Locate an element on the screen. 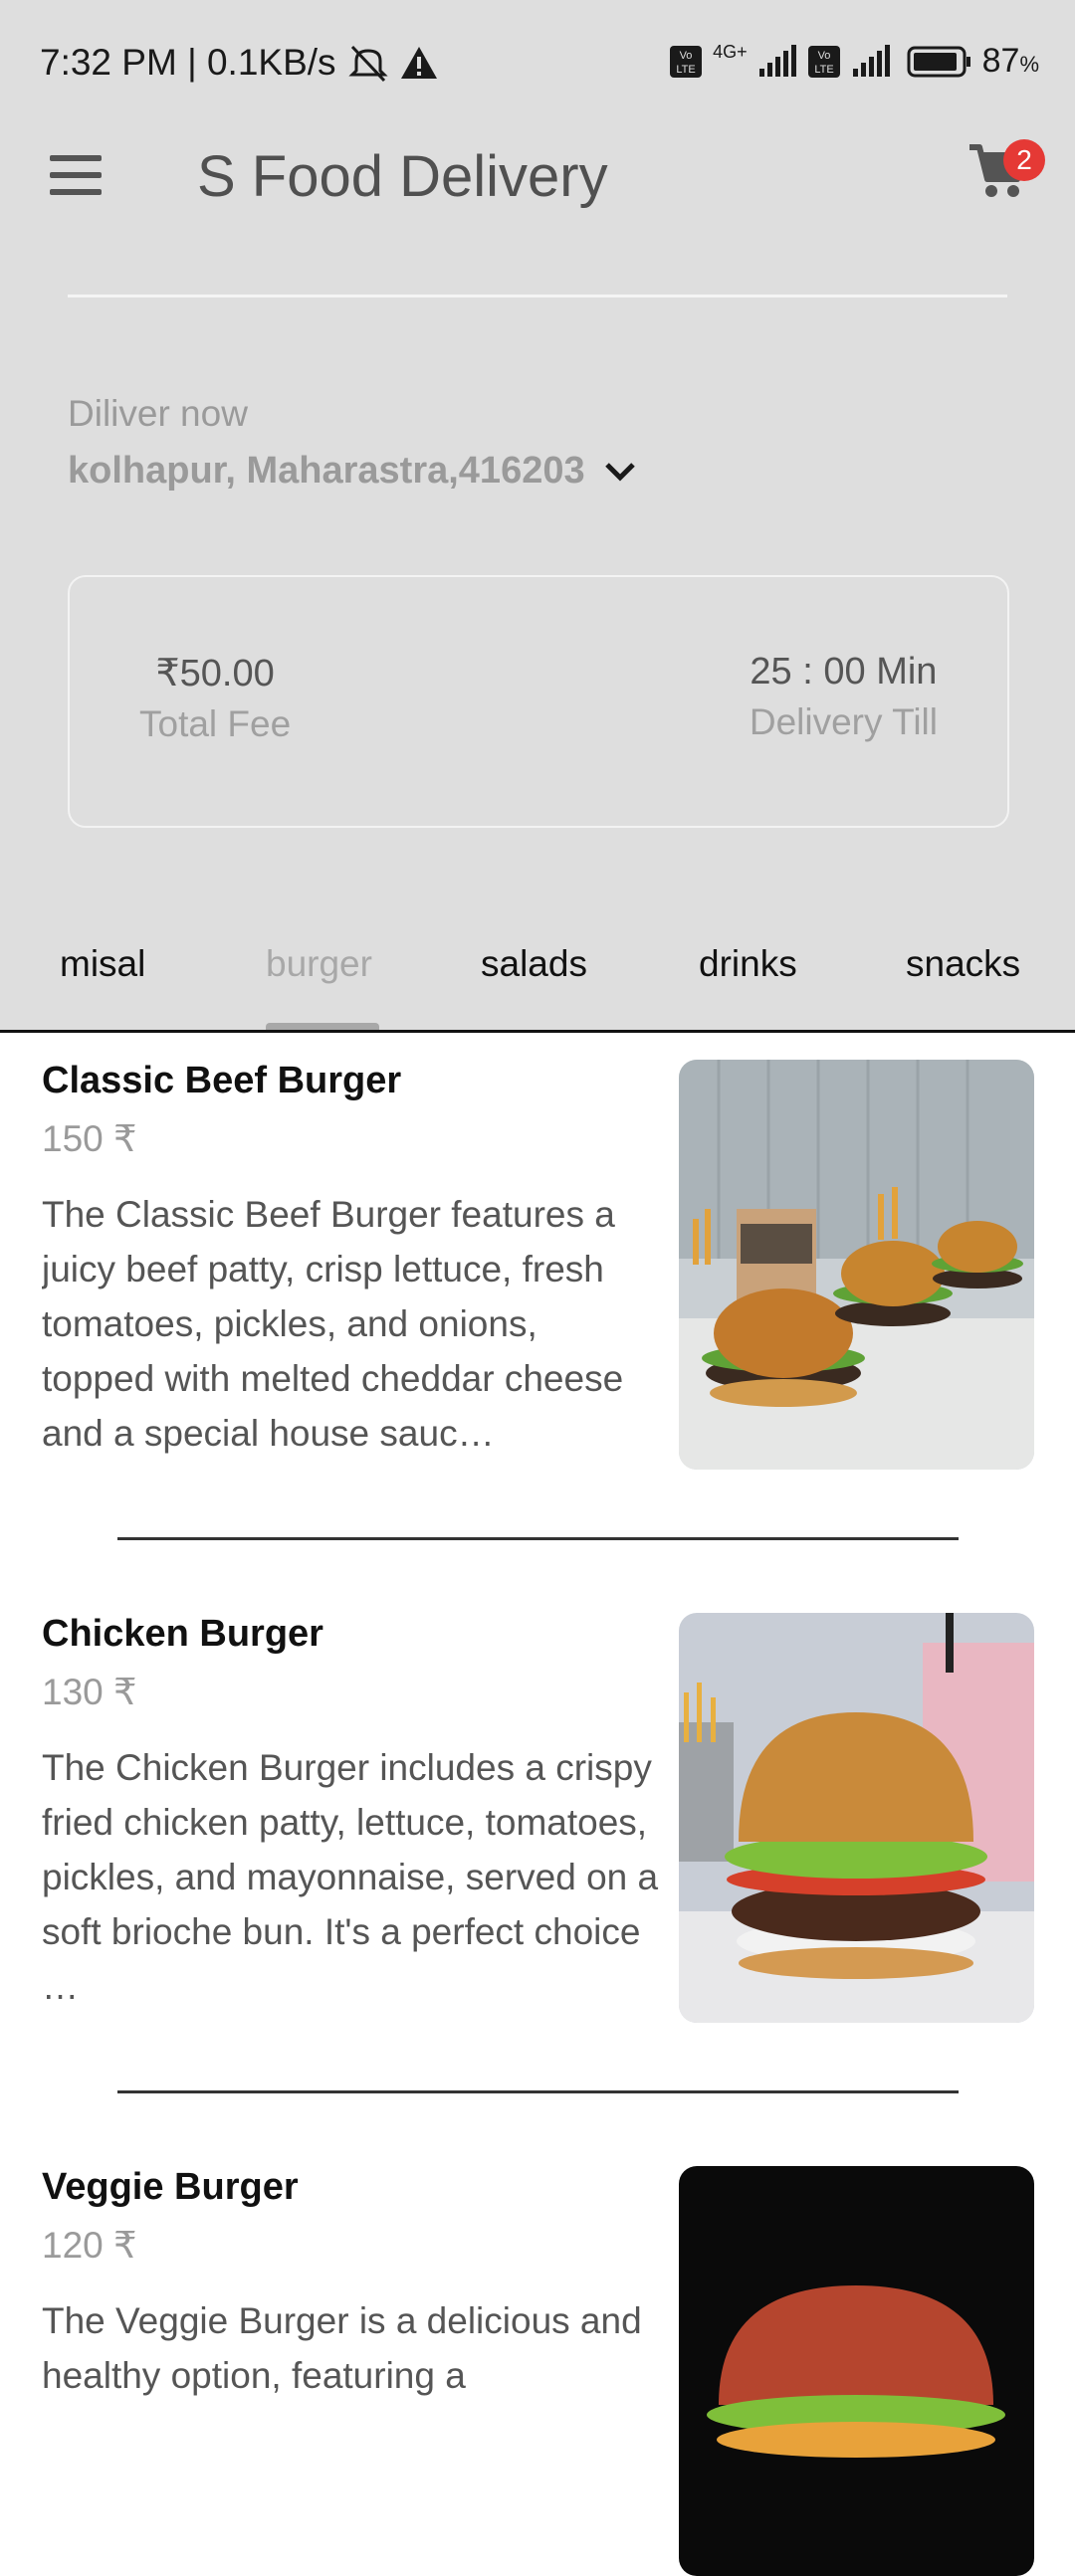  battery-level: 87% is located at coordinates (1010, 61).